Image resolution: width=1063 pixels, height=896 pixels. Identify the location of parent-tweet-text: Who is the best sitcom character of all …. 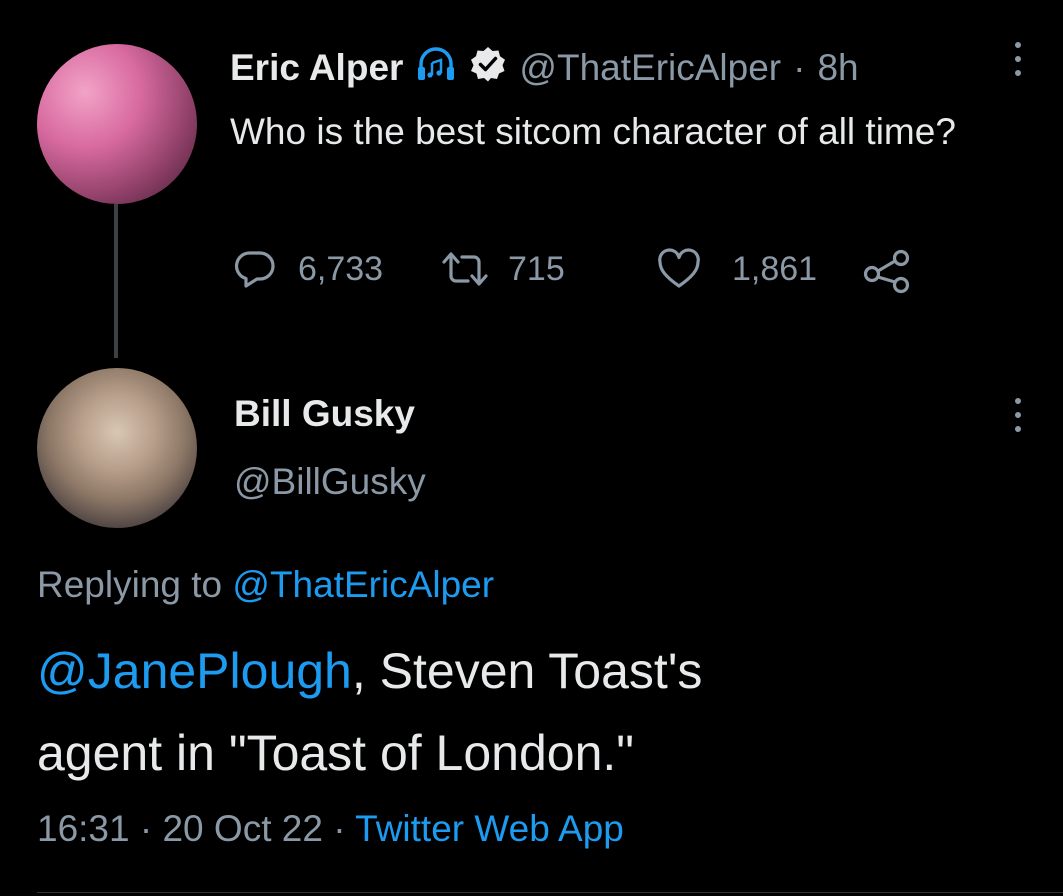
(593, 131).